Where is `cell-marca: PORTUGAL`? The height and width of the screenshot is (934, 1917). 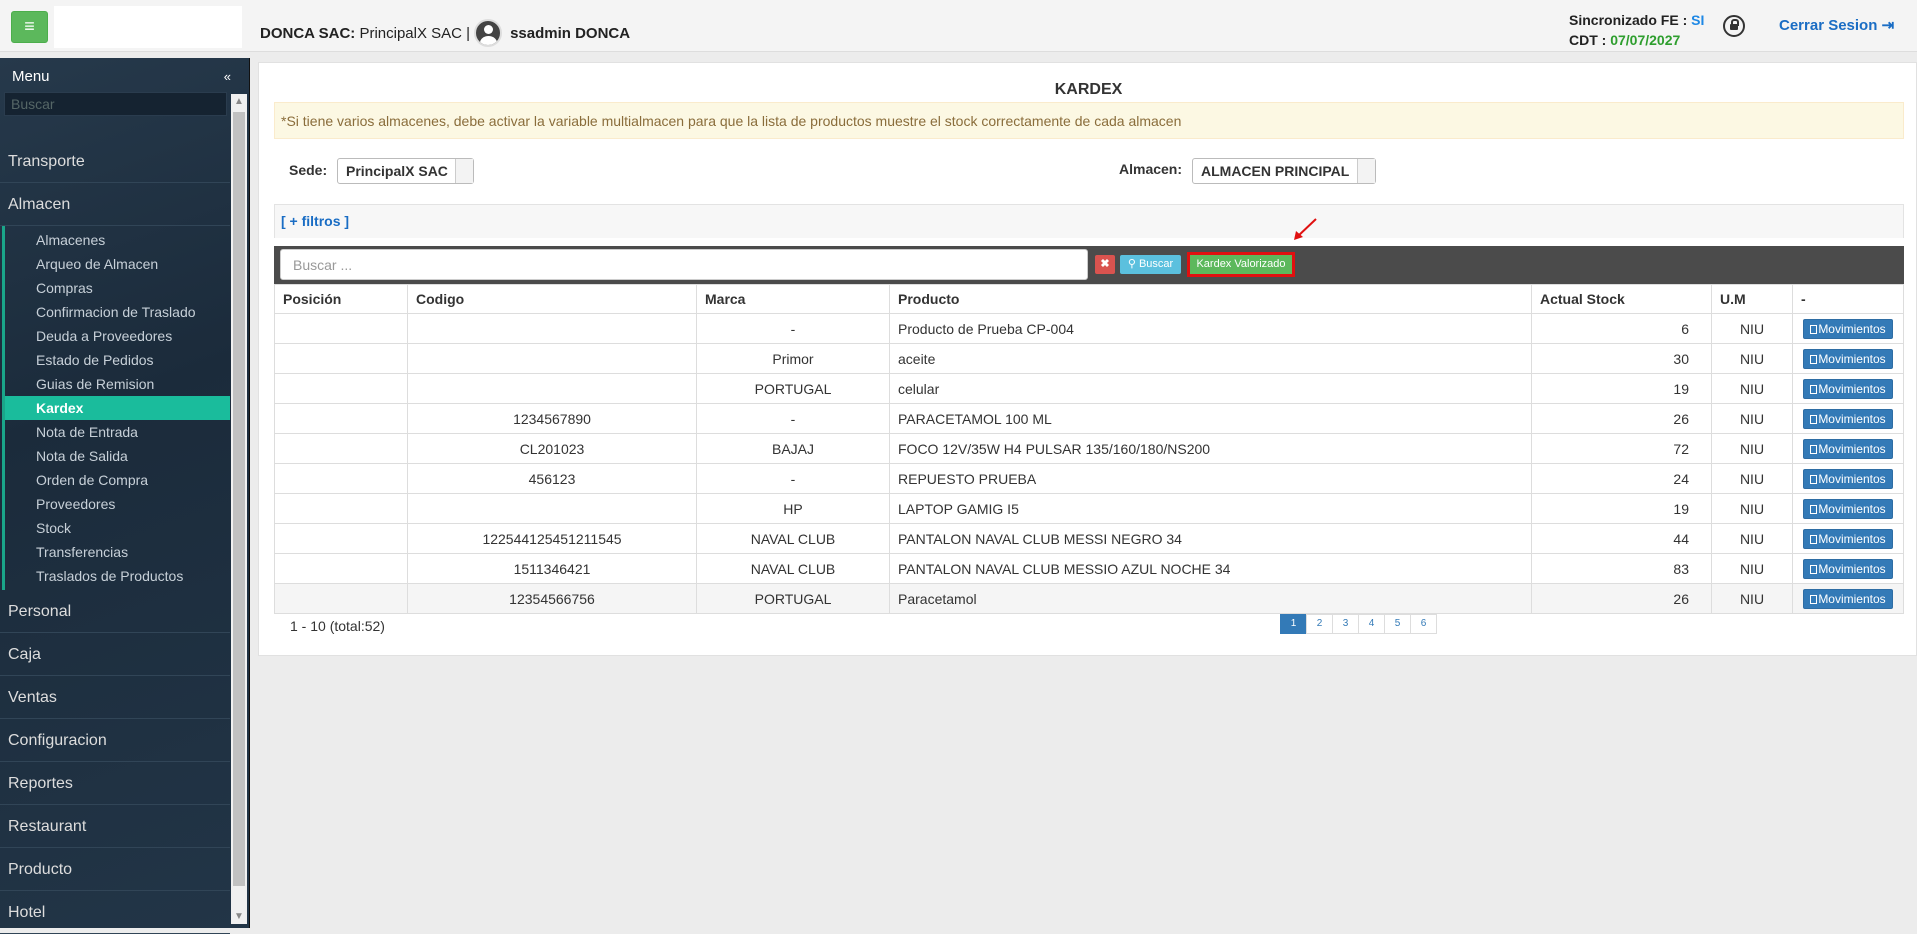
cell-marca: PORTUGAL is located at coordinates (793, 598).